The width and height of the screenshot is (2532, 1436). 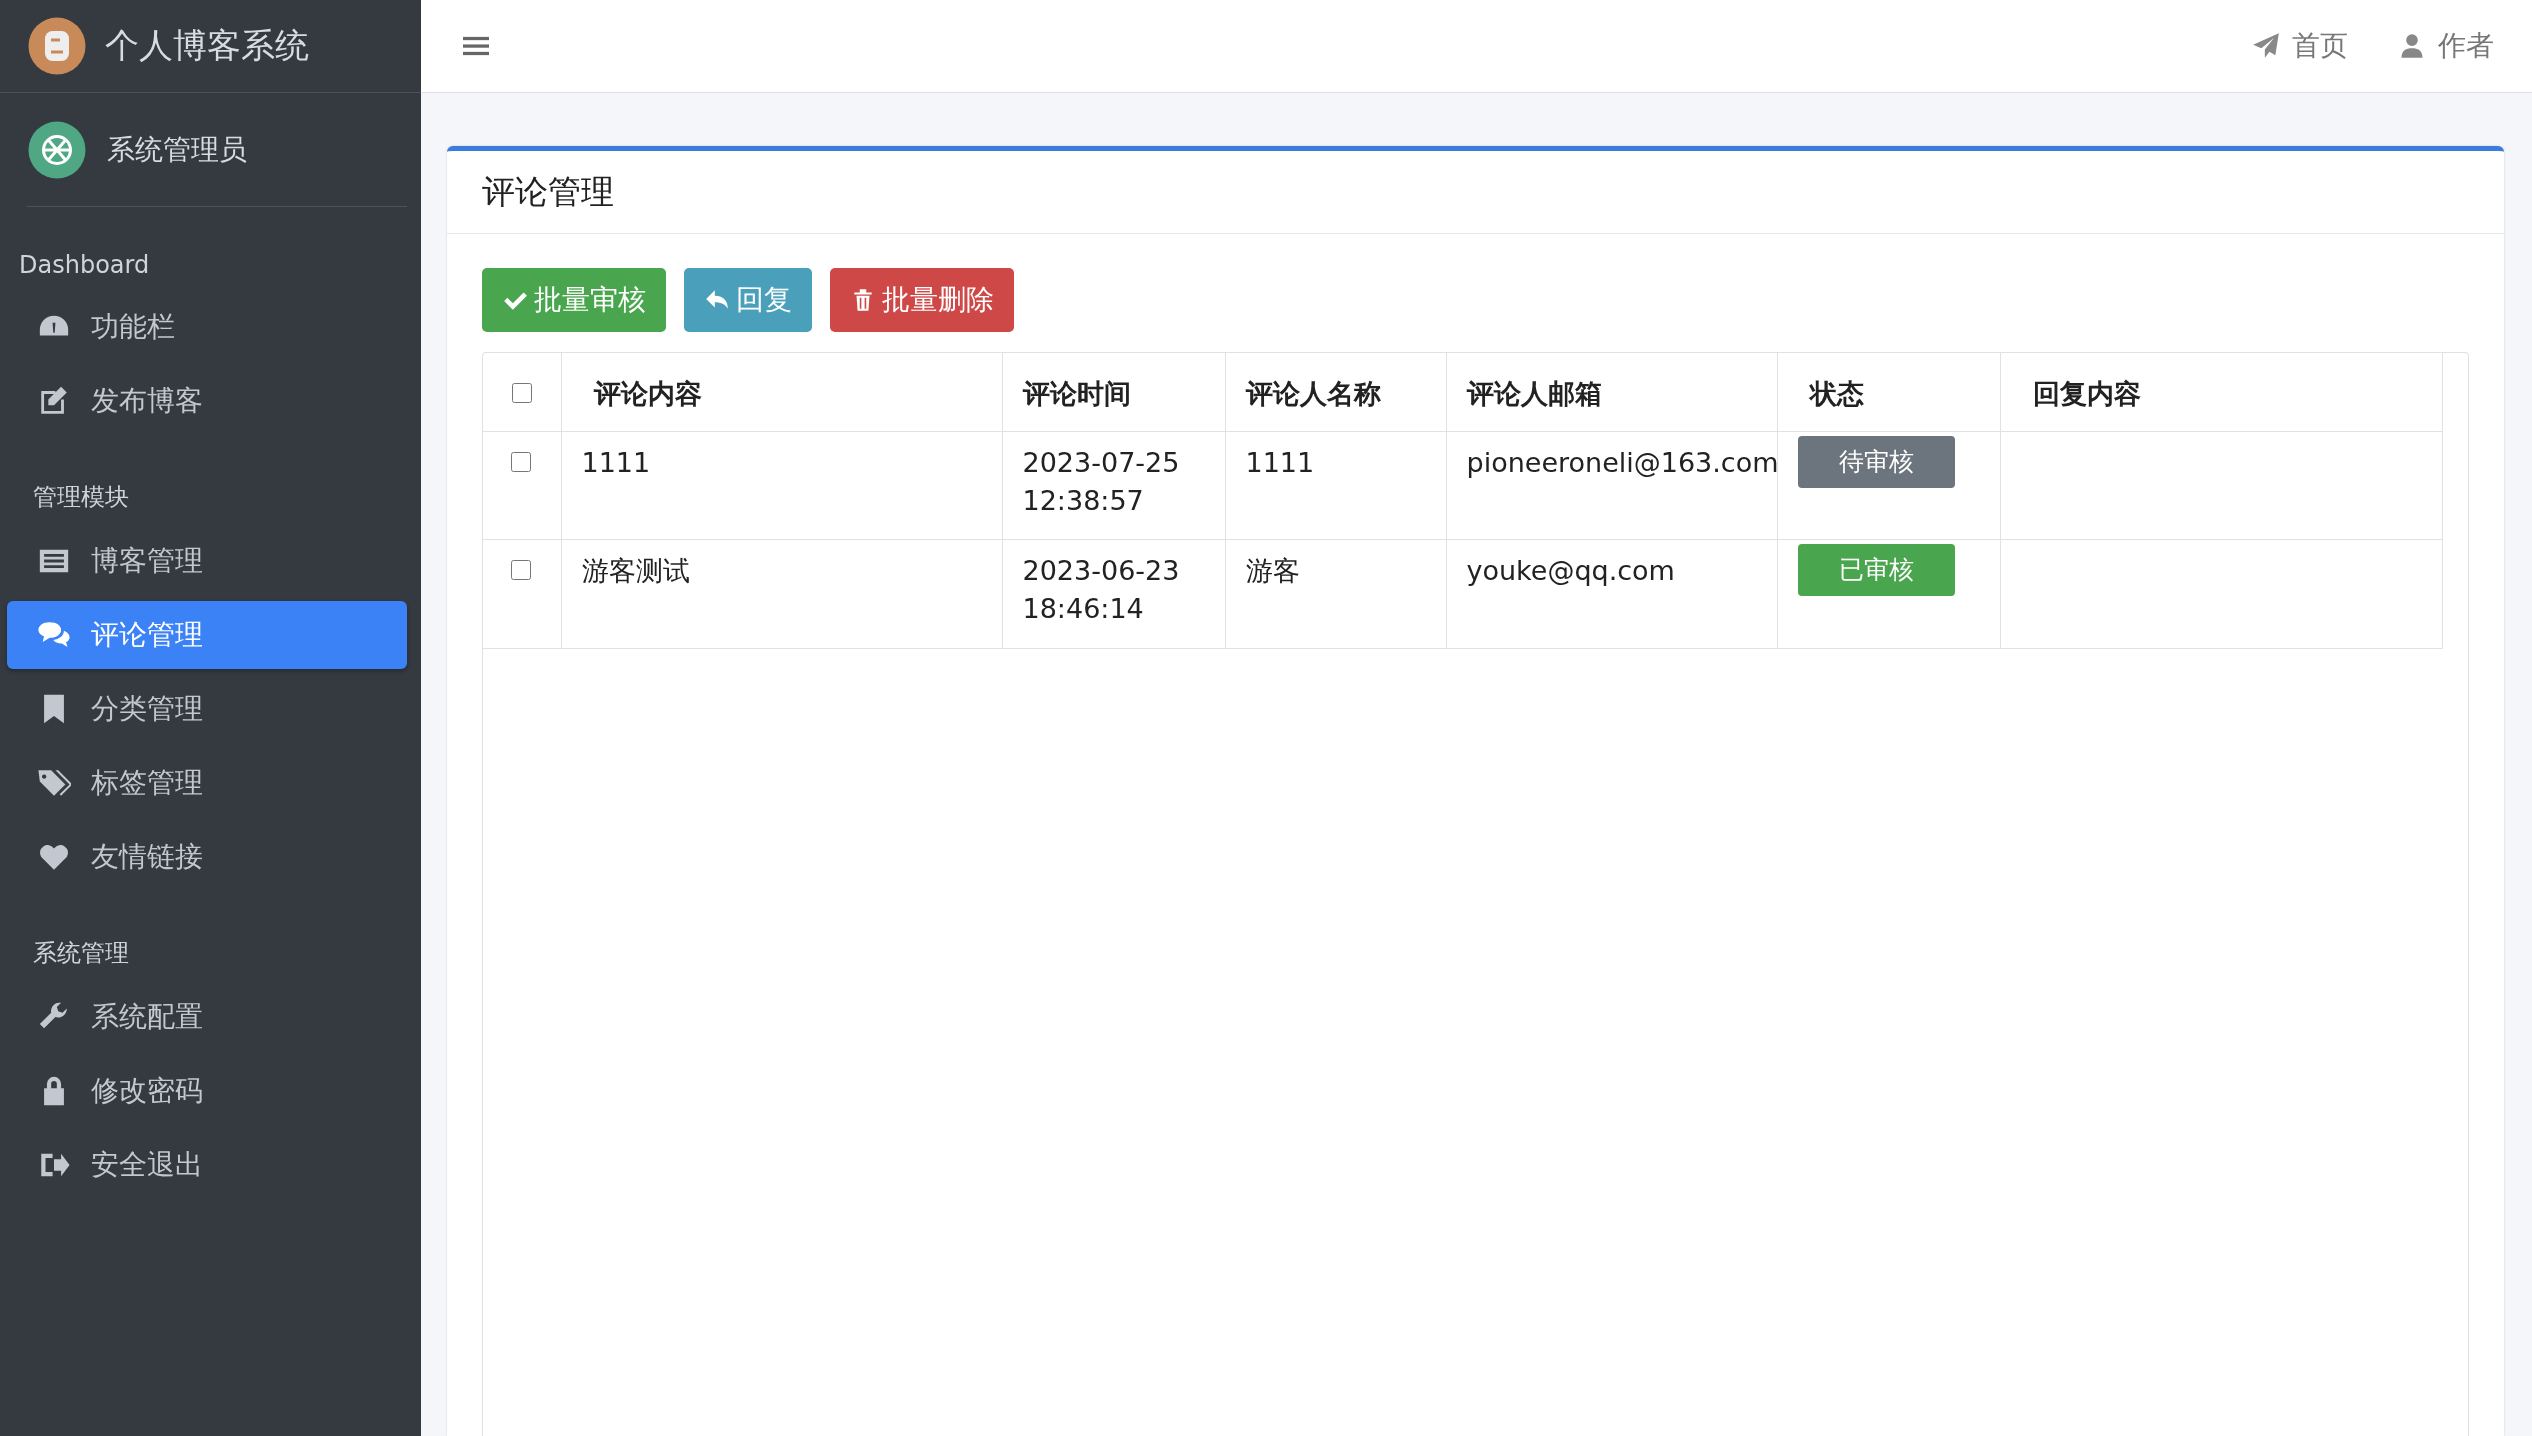 I want to click on nav-item: 分类管理, so click(x=207, y=709).